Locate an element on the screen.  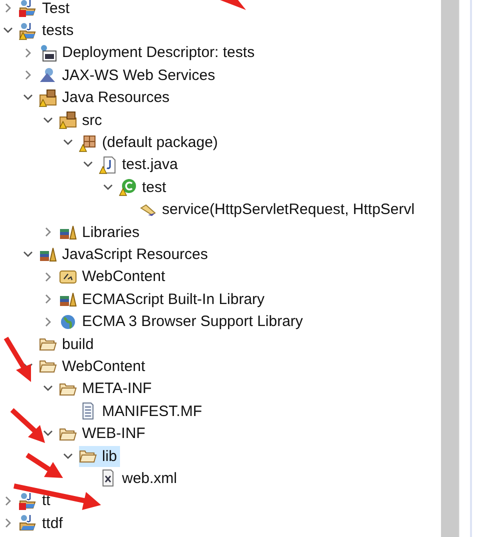
tree-item: lib is located at coordinates (99, 456).